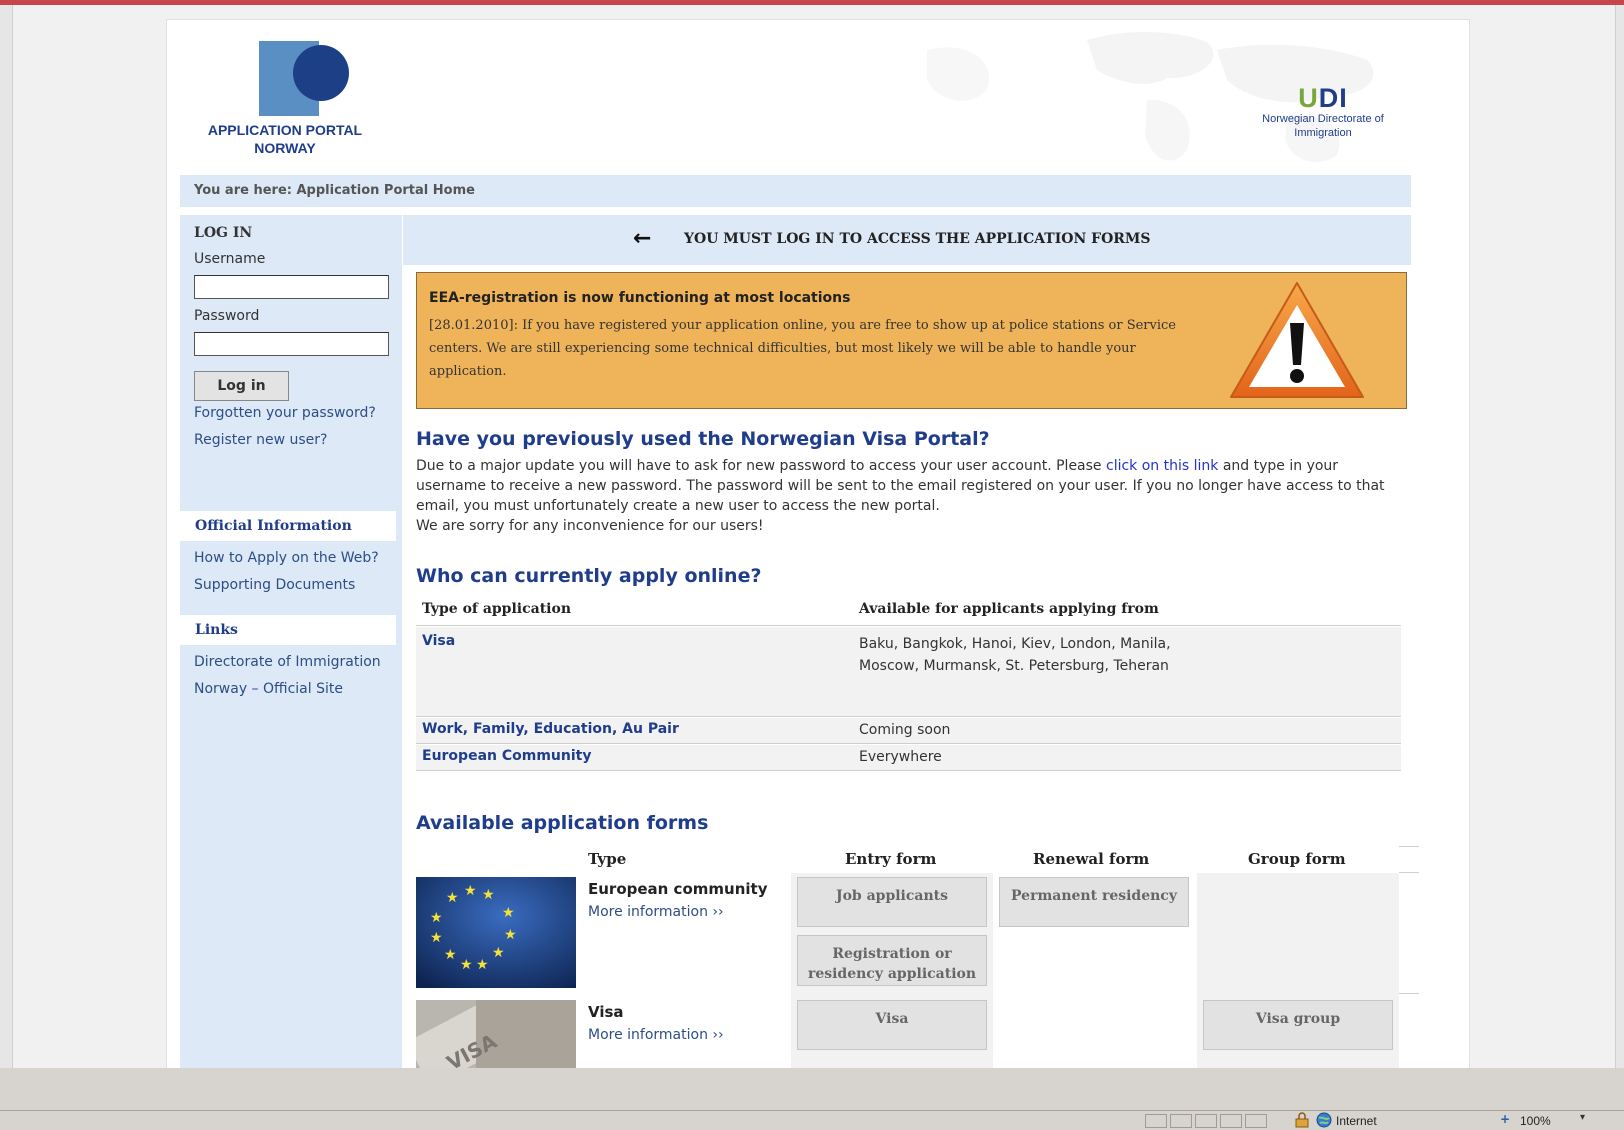 The width and height of the screenshot is (1624, 1130). I want to click on register-link: Register new user?, so click(260, 440).